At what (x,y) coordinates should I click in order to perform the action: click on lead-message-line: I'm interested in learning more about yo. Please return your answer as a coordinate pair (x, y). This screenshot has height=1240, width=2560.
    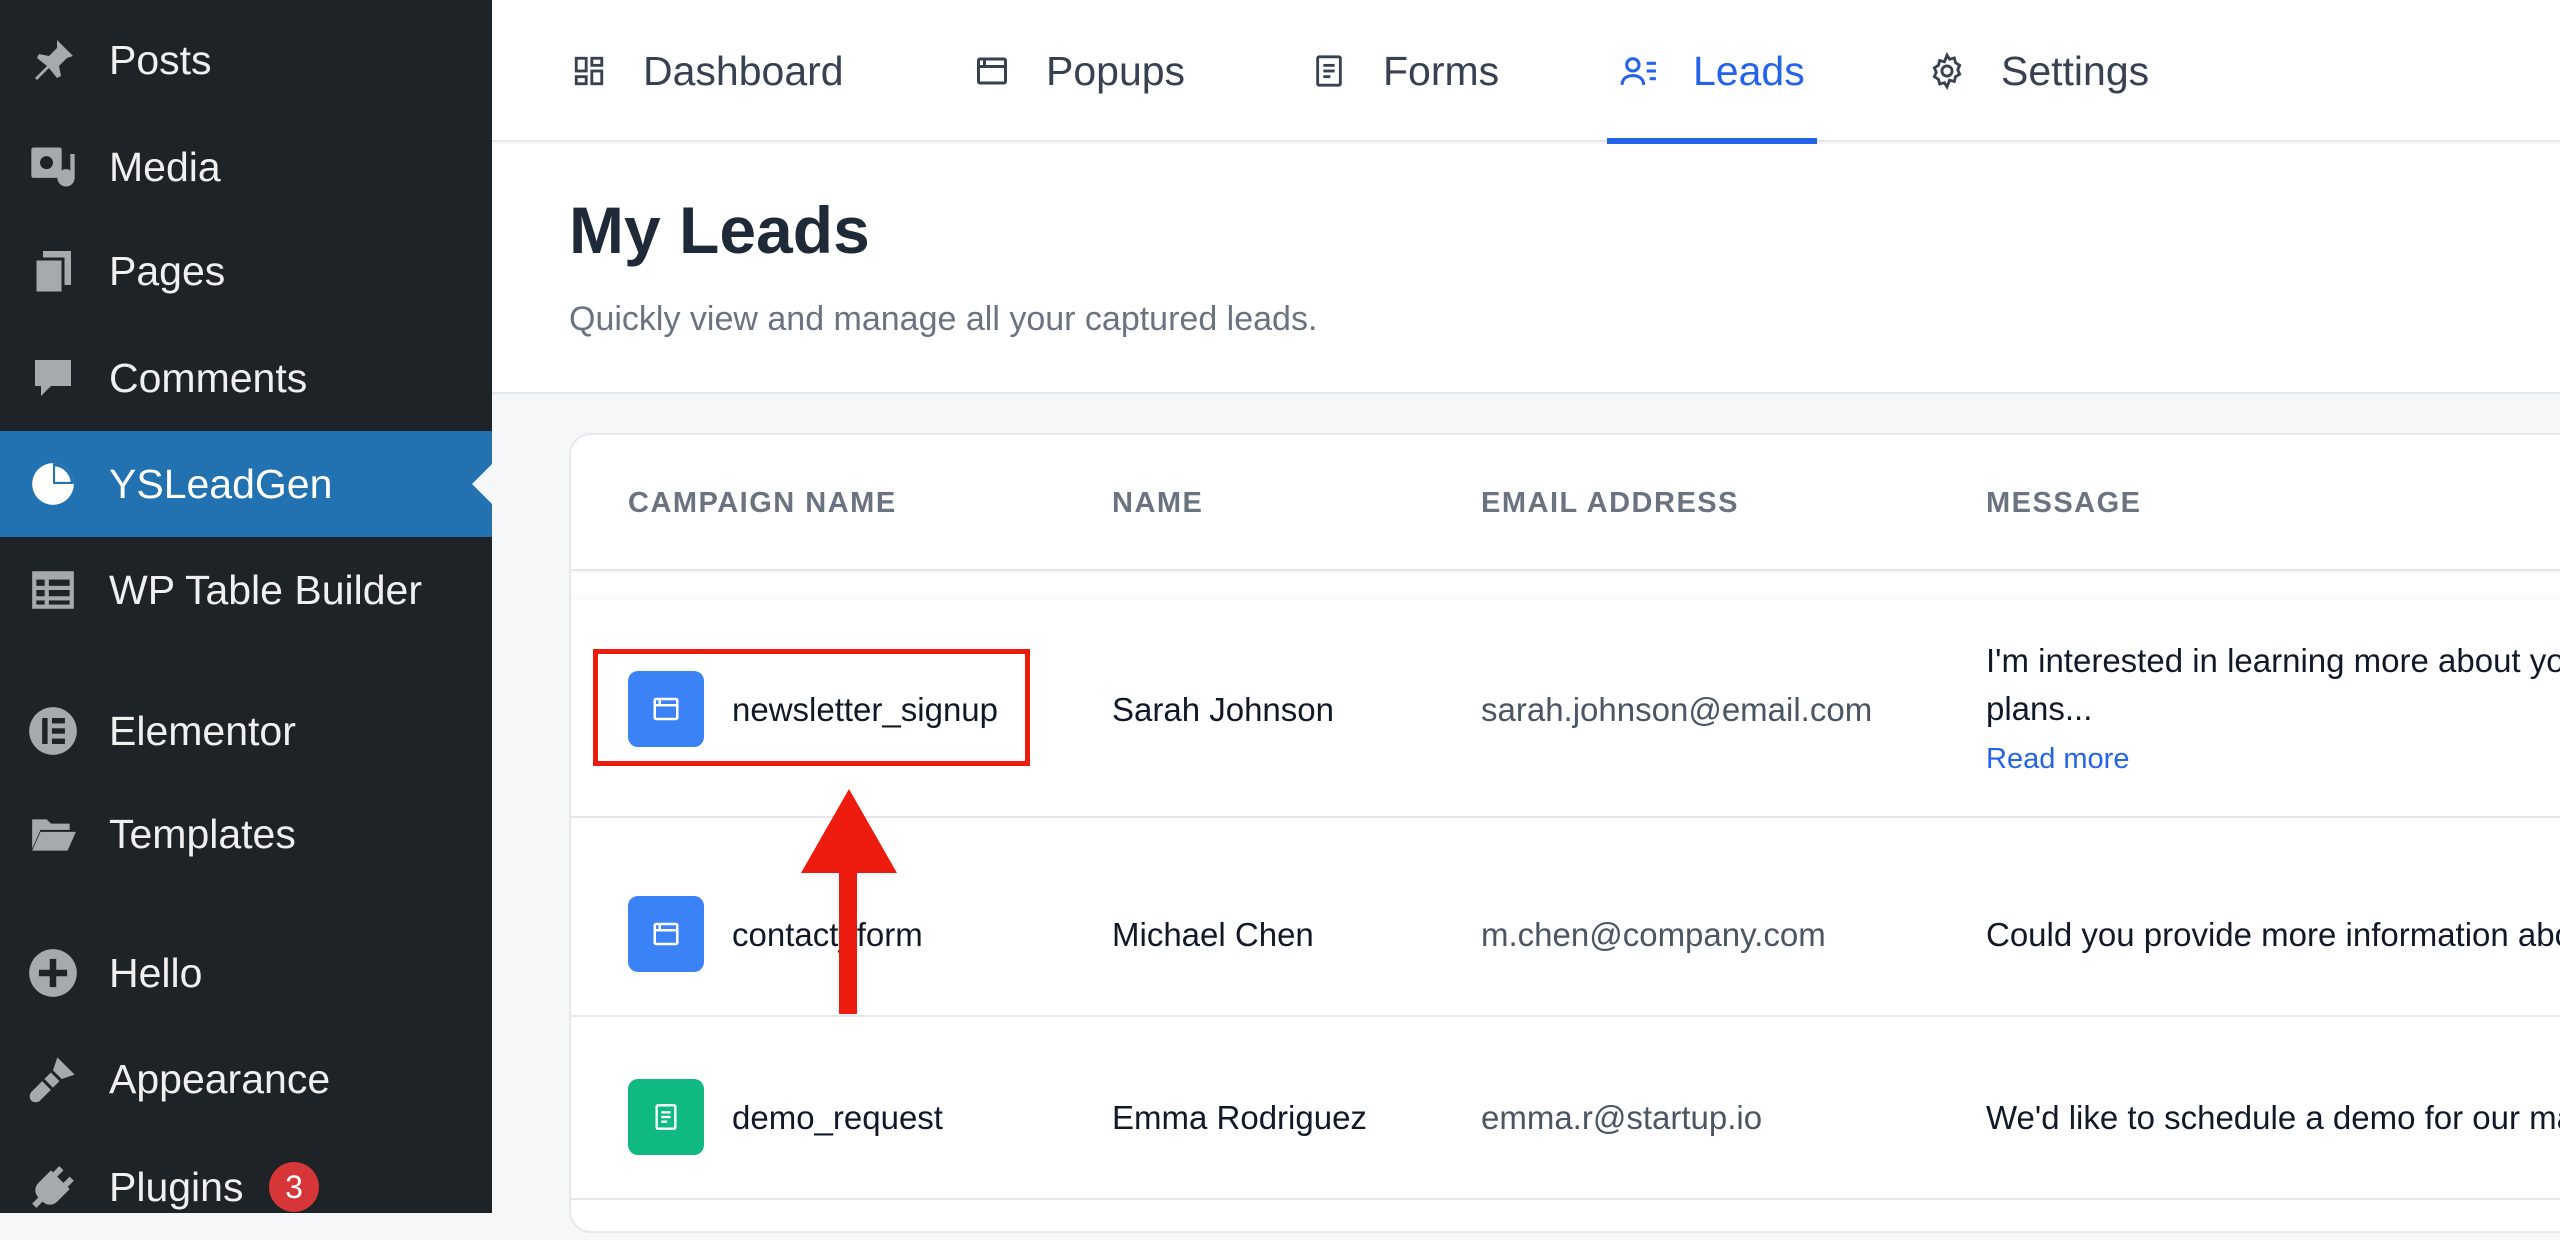
    Looking at the image, I should click on (2273, 661).